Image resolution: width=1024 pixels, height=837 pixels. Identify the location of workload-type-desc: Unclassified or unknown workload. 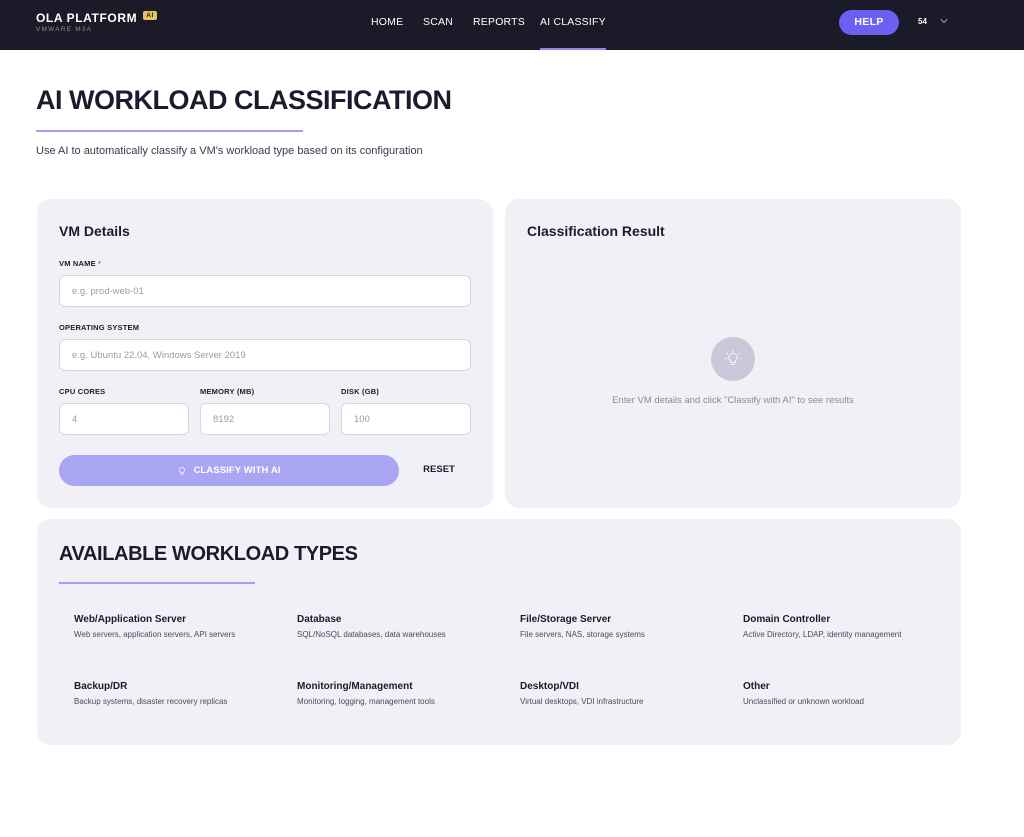
(803, 701).